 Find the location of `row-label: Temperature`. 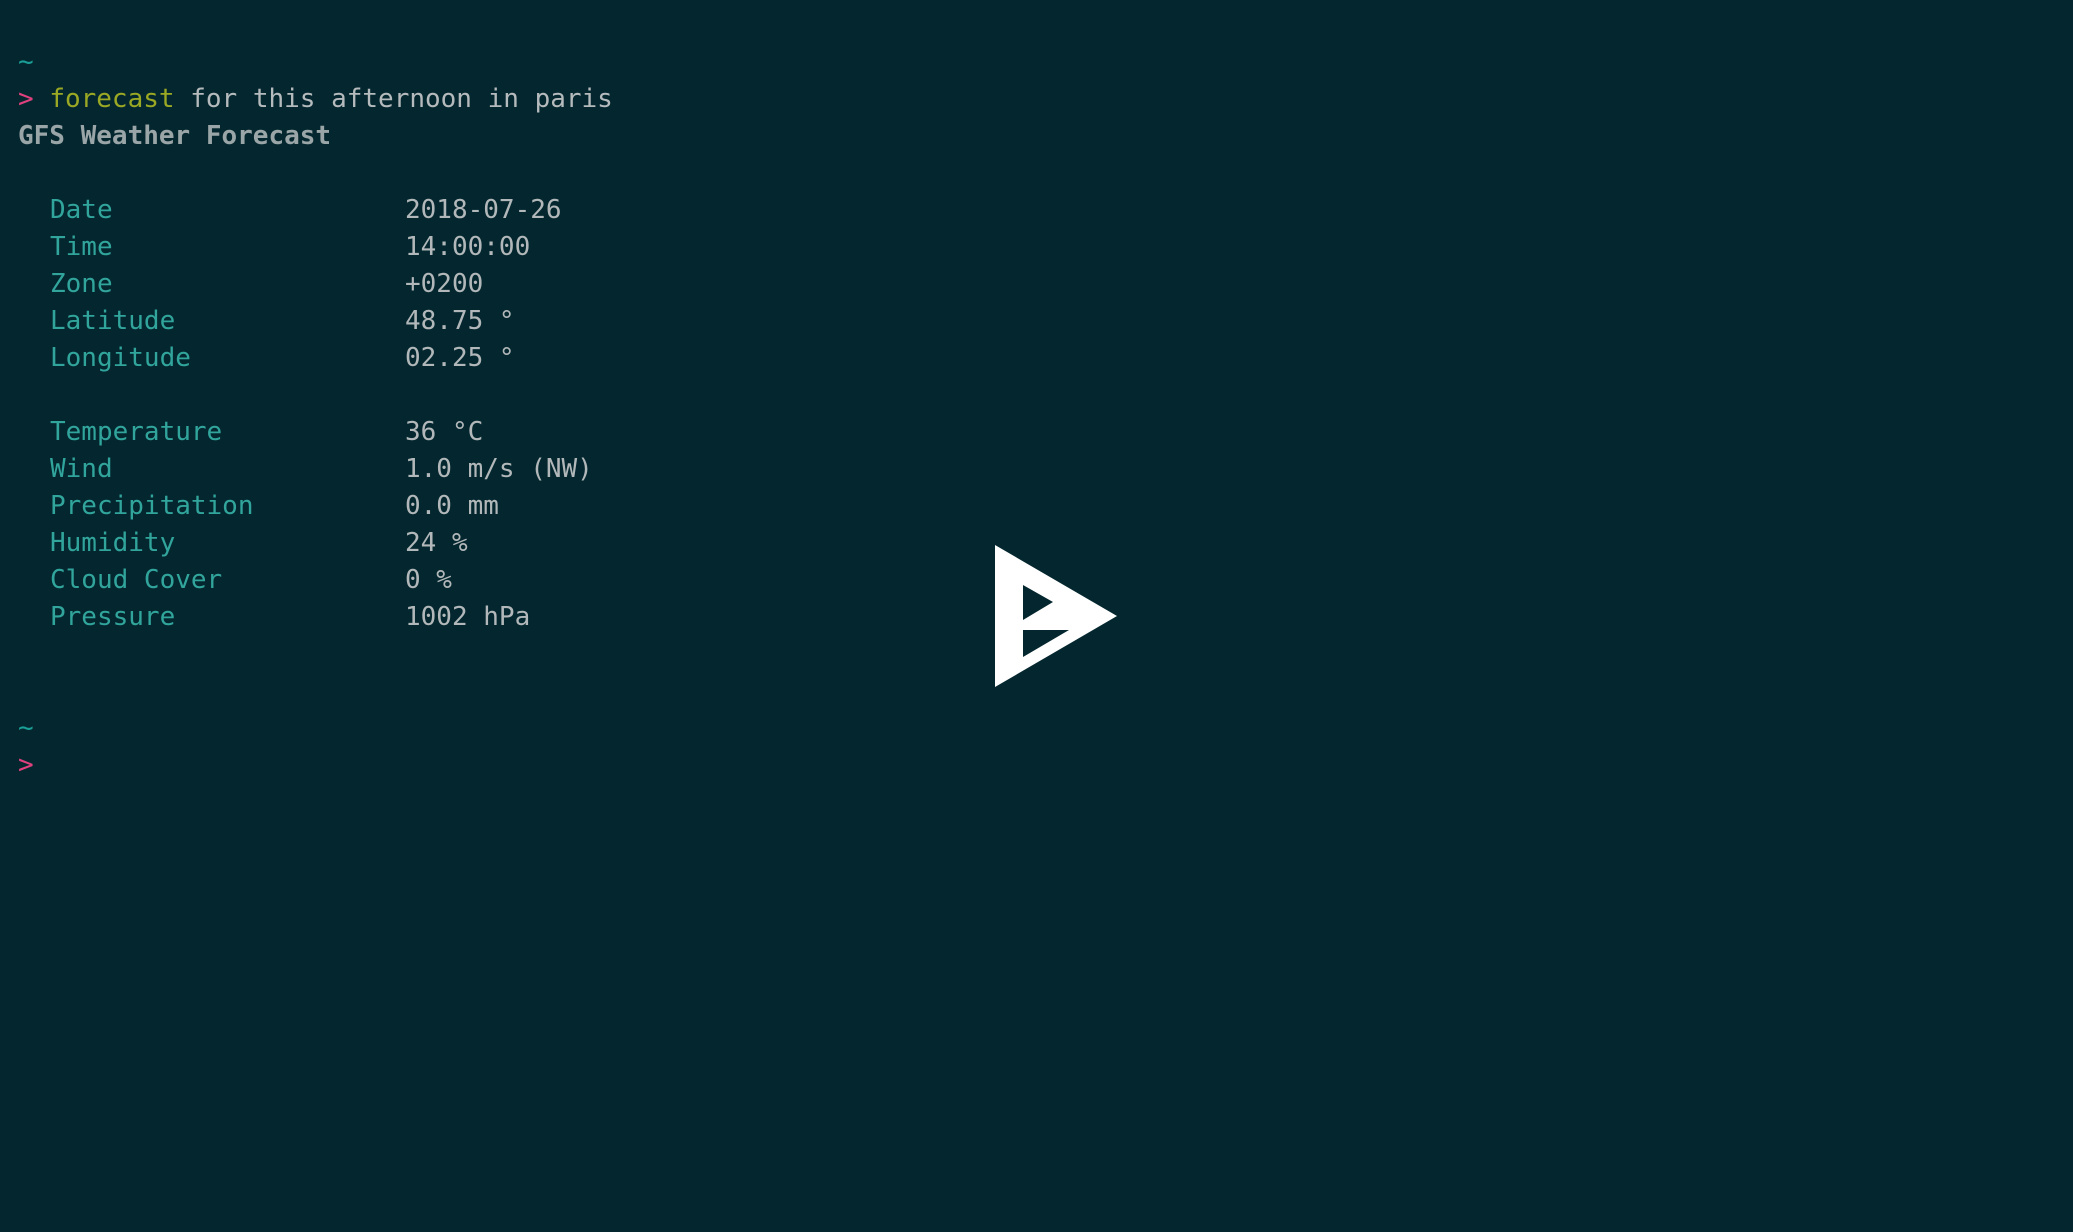

row-label: Temperature is located at coordinates (136, 432).